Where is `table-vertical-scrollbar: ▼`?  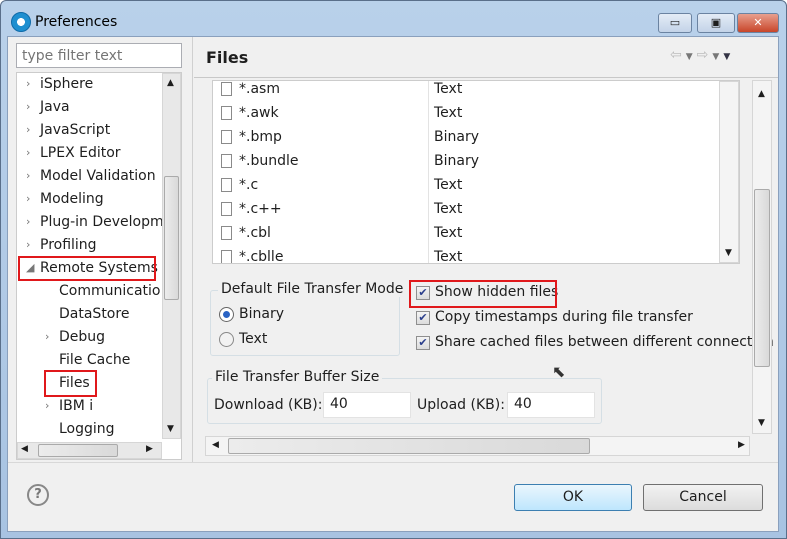 table-vertical-scrollbar: ▼ is located at coordinates (729, 172).